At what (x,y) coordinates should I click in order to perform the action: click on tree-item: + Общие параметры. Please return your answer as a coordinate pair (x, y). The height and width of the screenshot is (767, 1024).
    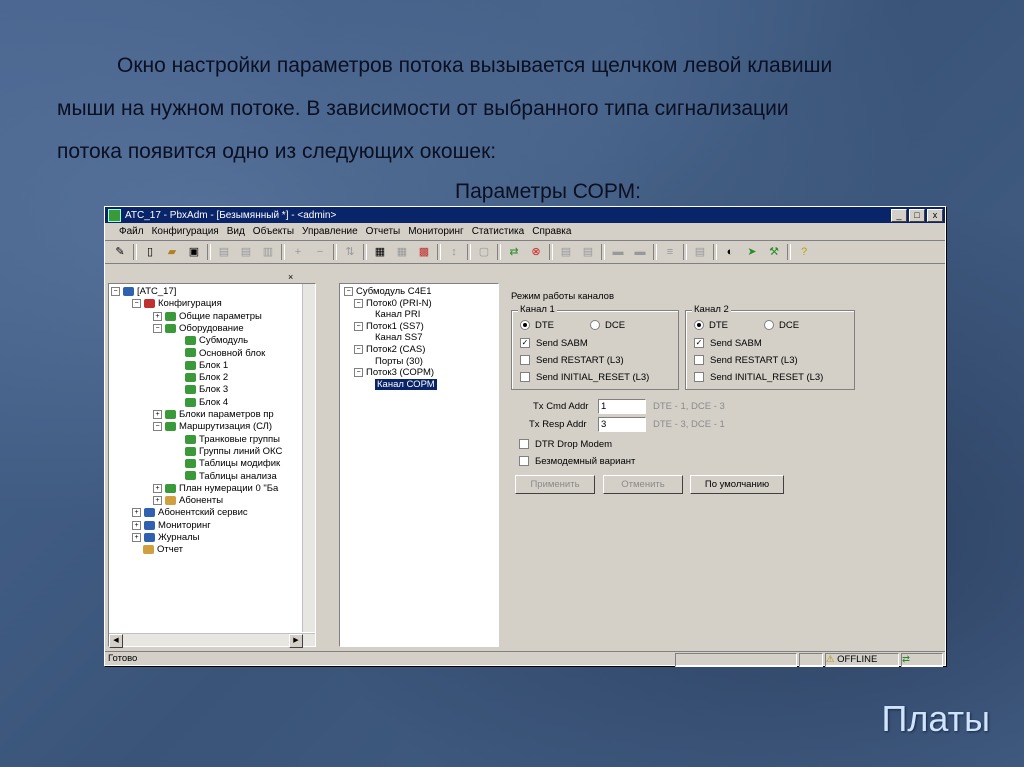
    Looking at the image, I should click on (207, 317).